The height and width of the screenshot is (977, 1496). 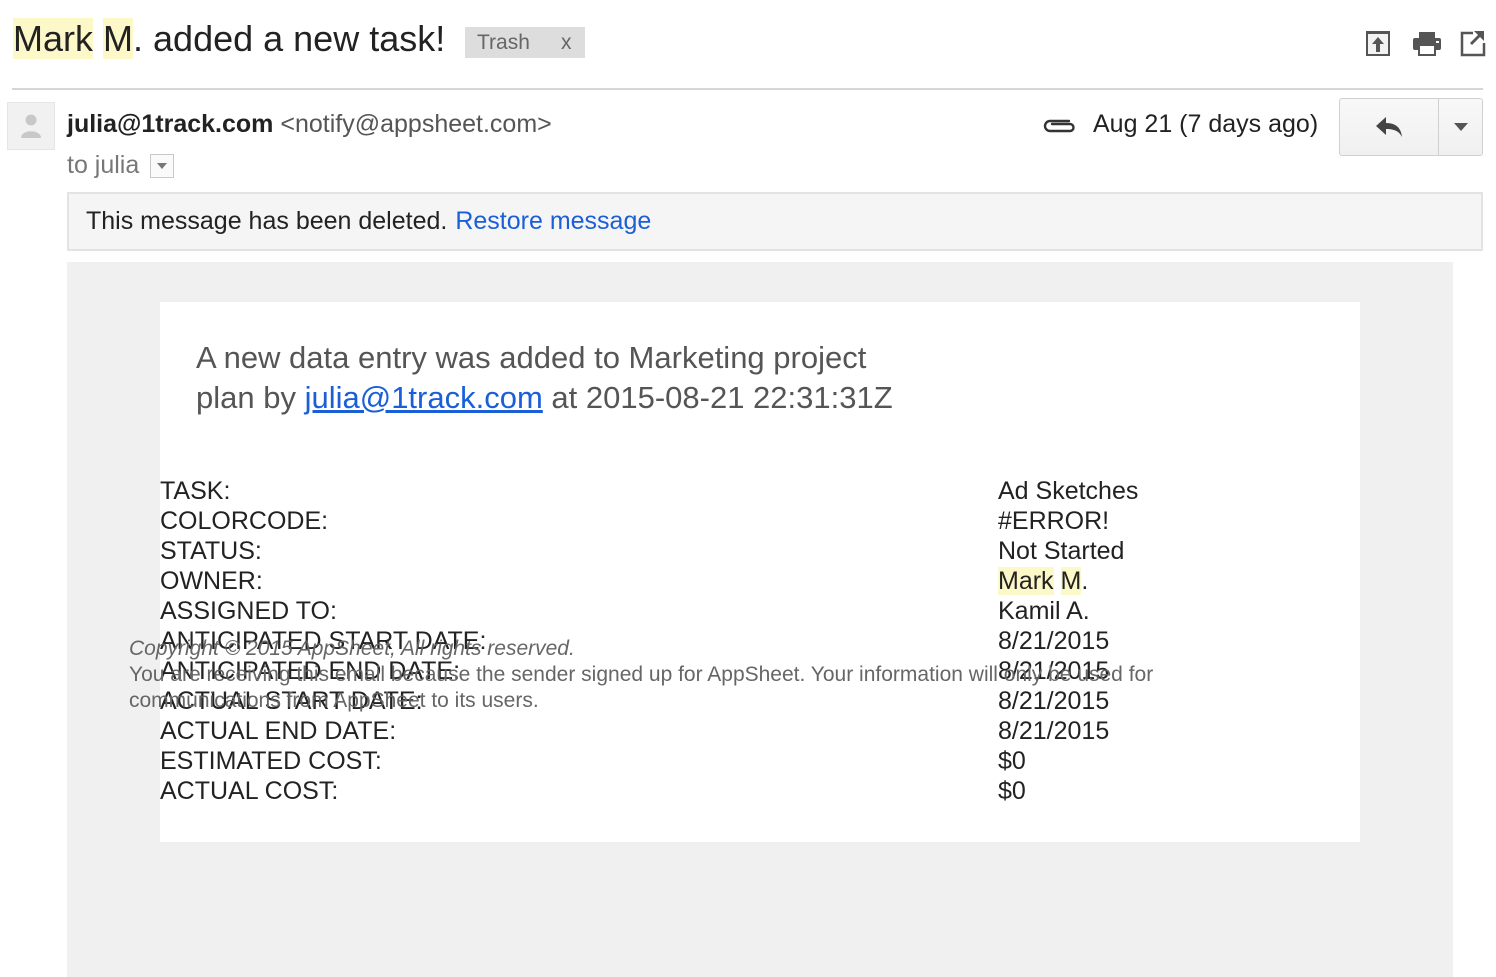 I want to click on paperclip-icon, so click(x=1059, y=126).